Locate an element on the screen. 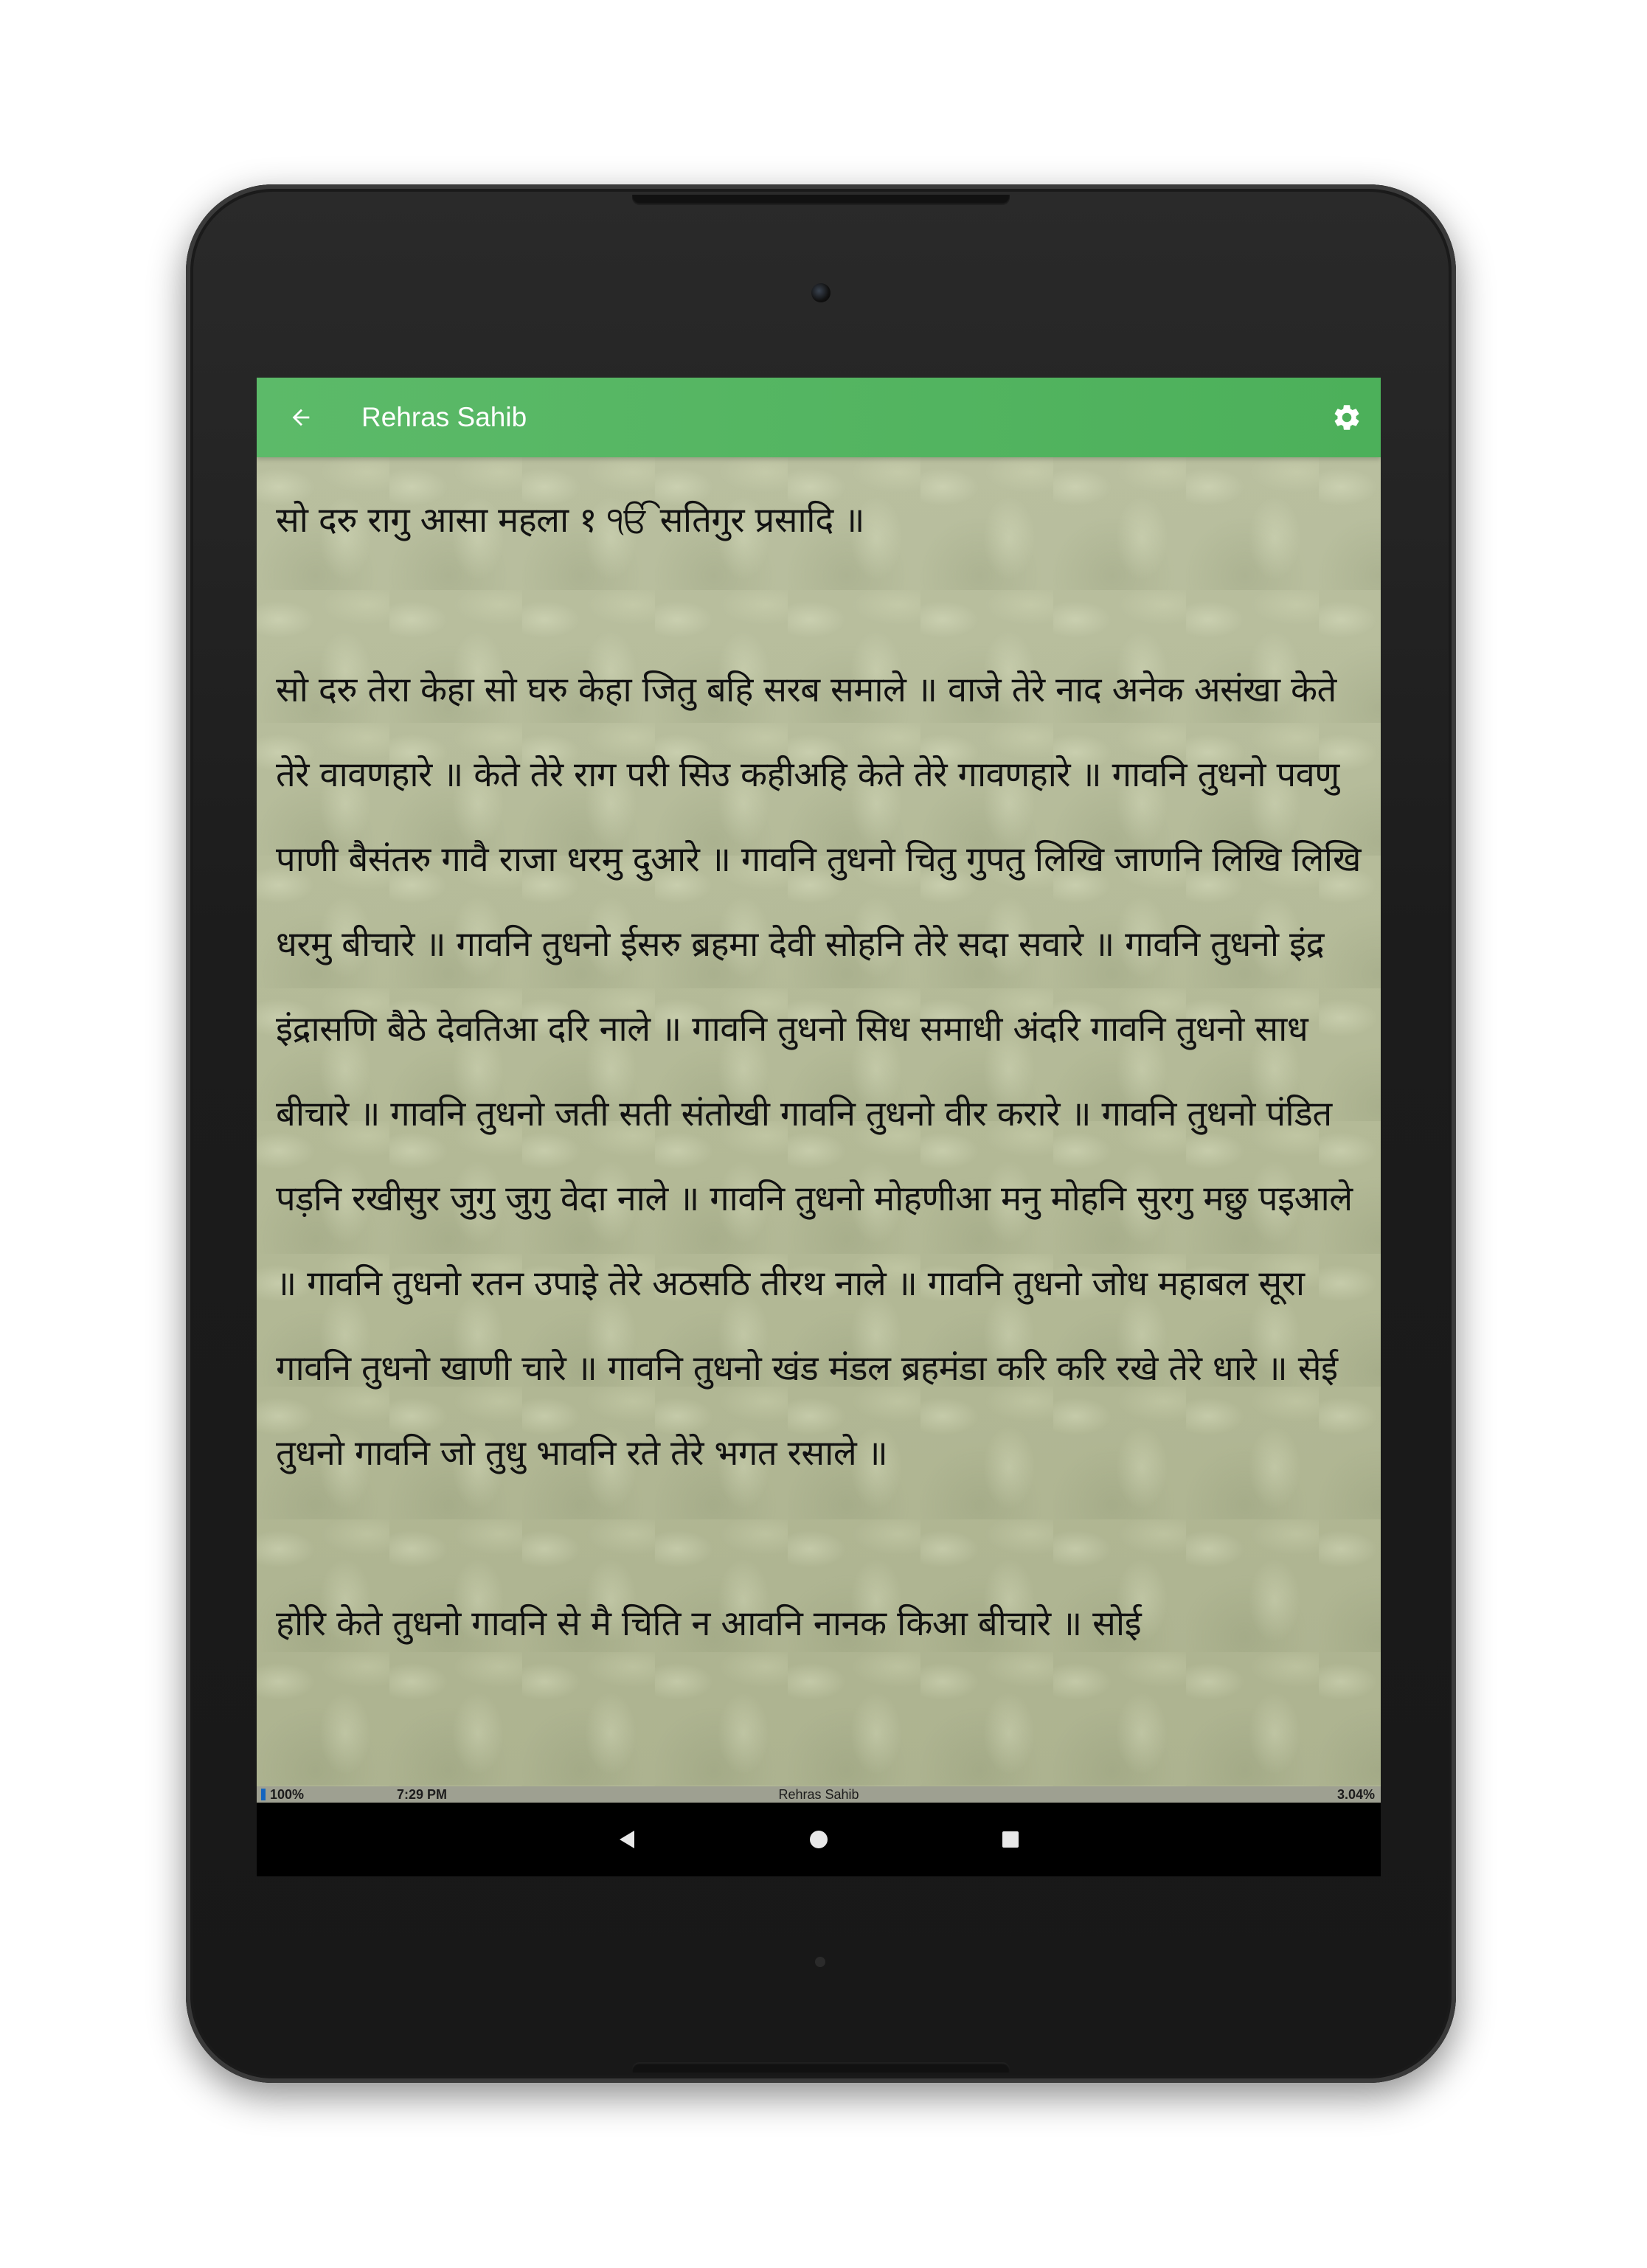 The height and width of the screenshot is (2268, 1647). settings-button is located at coordinates (1347, 417).